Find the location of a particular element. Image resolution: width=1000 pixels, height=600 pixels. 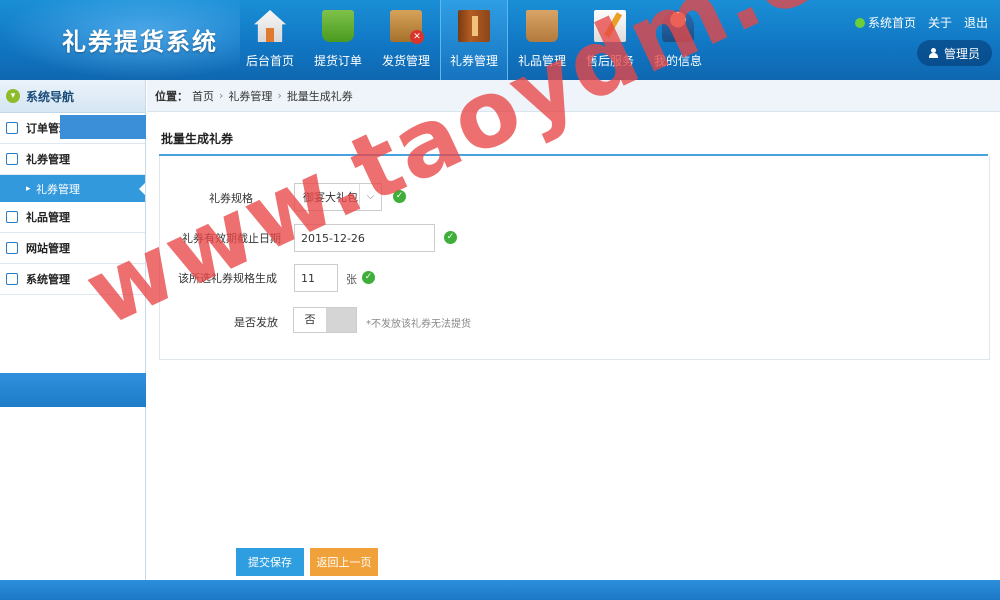

sidebar-item-vouchers: 礼券管理 is located at coordinates (72, 159).